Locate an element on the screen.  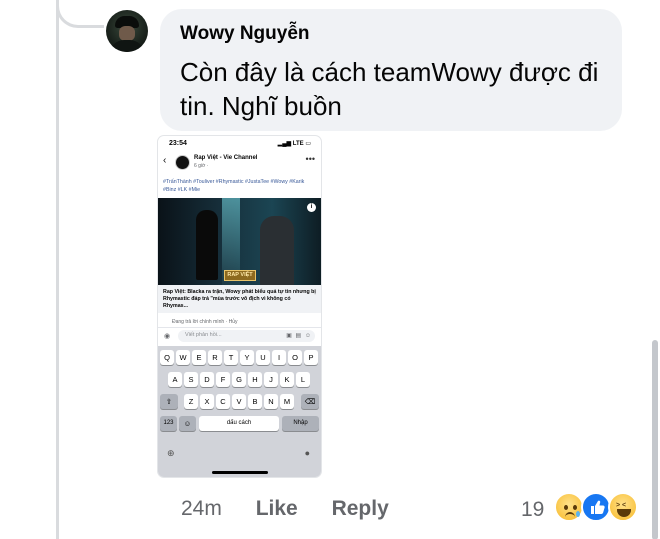
key: G is located at coordinates (239, 379).